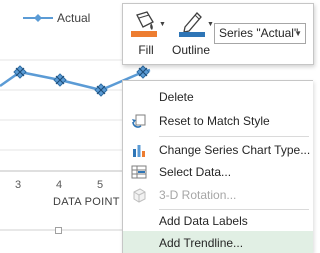  What do you see at coordinates (139, 121) in the screenshot?
I see `reset-style-icon` at bounding box center [139, 121].